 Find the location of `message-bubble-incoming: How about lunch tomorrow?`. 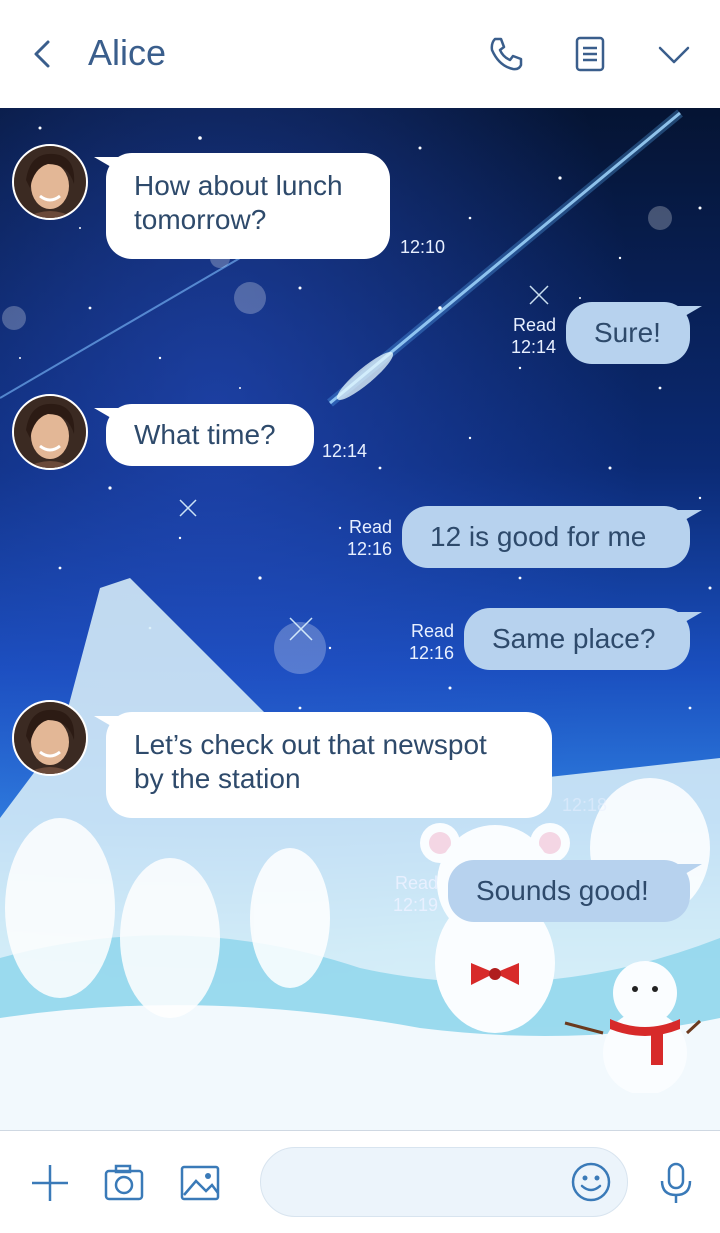

message-bubble-incoming: How about lunch tomorrow? is located at coordinates (242, 206).